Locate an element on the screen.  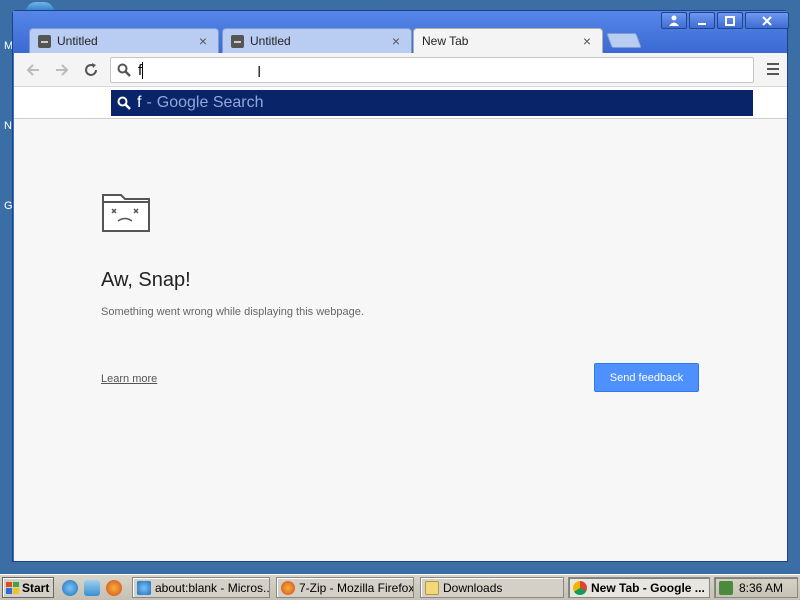
close-icon is located at coordinates (767, 20).